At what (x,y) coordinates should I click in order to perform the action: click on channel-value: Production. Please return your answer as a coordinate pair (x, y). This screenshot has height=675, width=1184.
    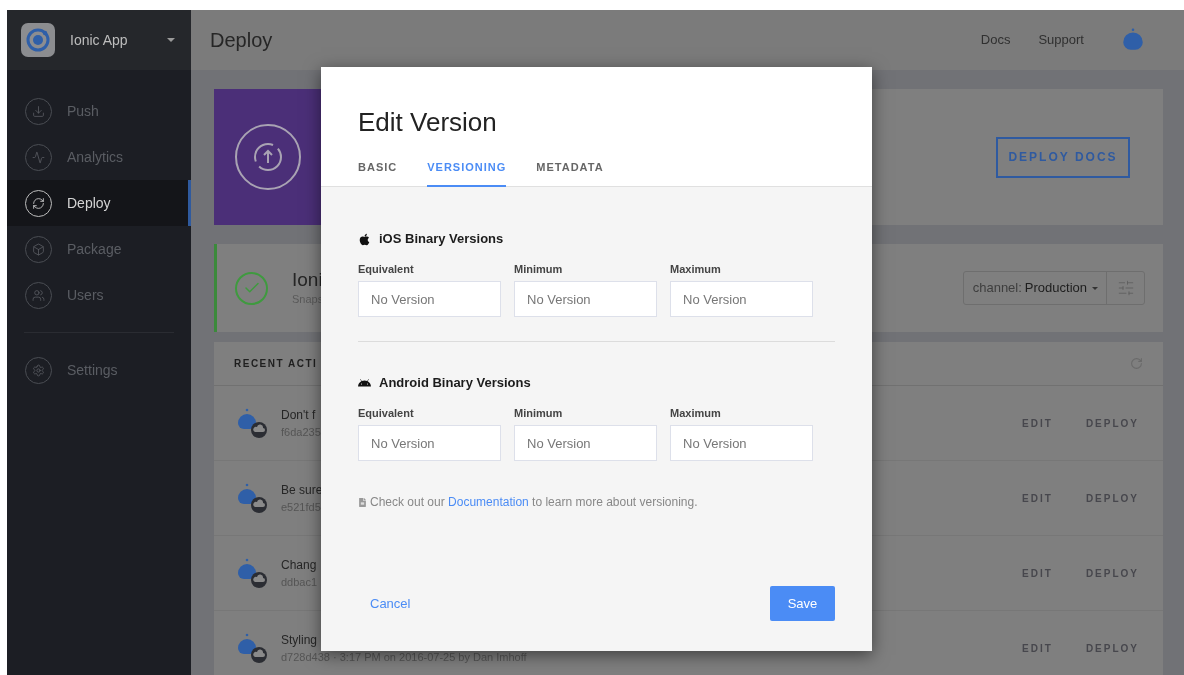
    Looking at the image, I should click on (1055, 288).